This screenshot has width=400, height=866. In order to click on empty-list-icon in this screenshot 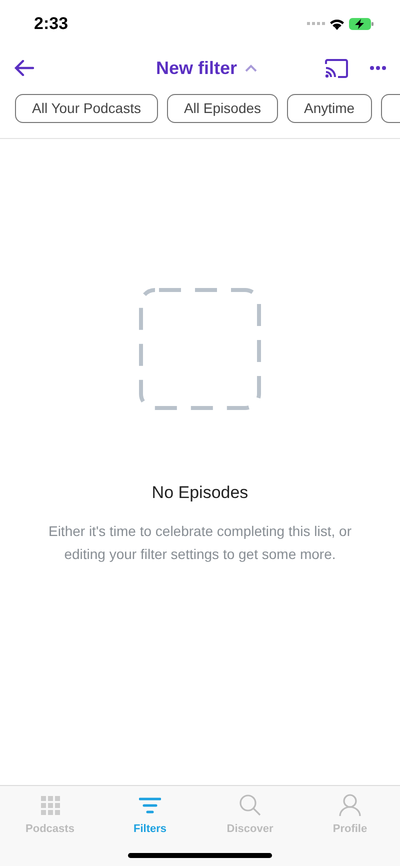, I will do `click(200, 349)`.